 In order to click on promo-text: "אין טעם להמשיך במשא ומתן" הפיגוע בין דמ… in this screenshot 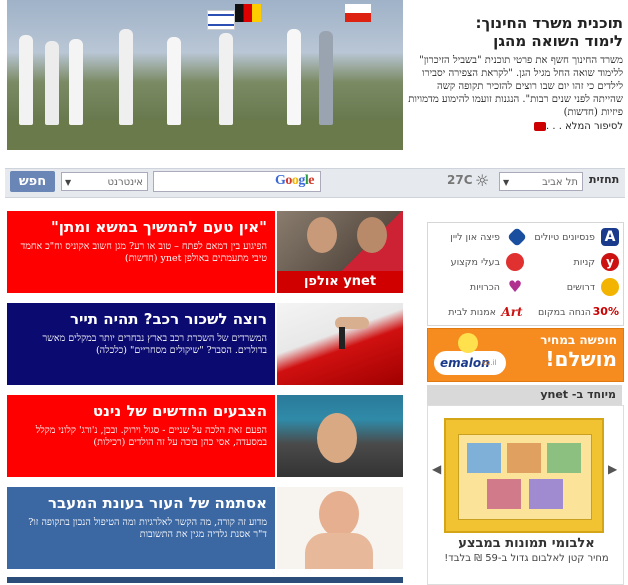, I will do `click(141, 252)`.